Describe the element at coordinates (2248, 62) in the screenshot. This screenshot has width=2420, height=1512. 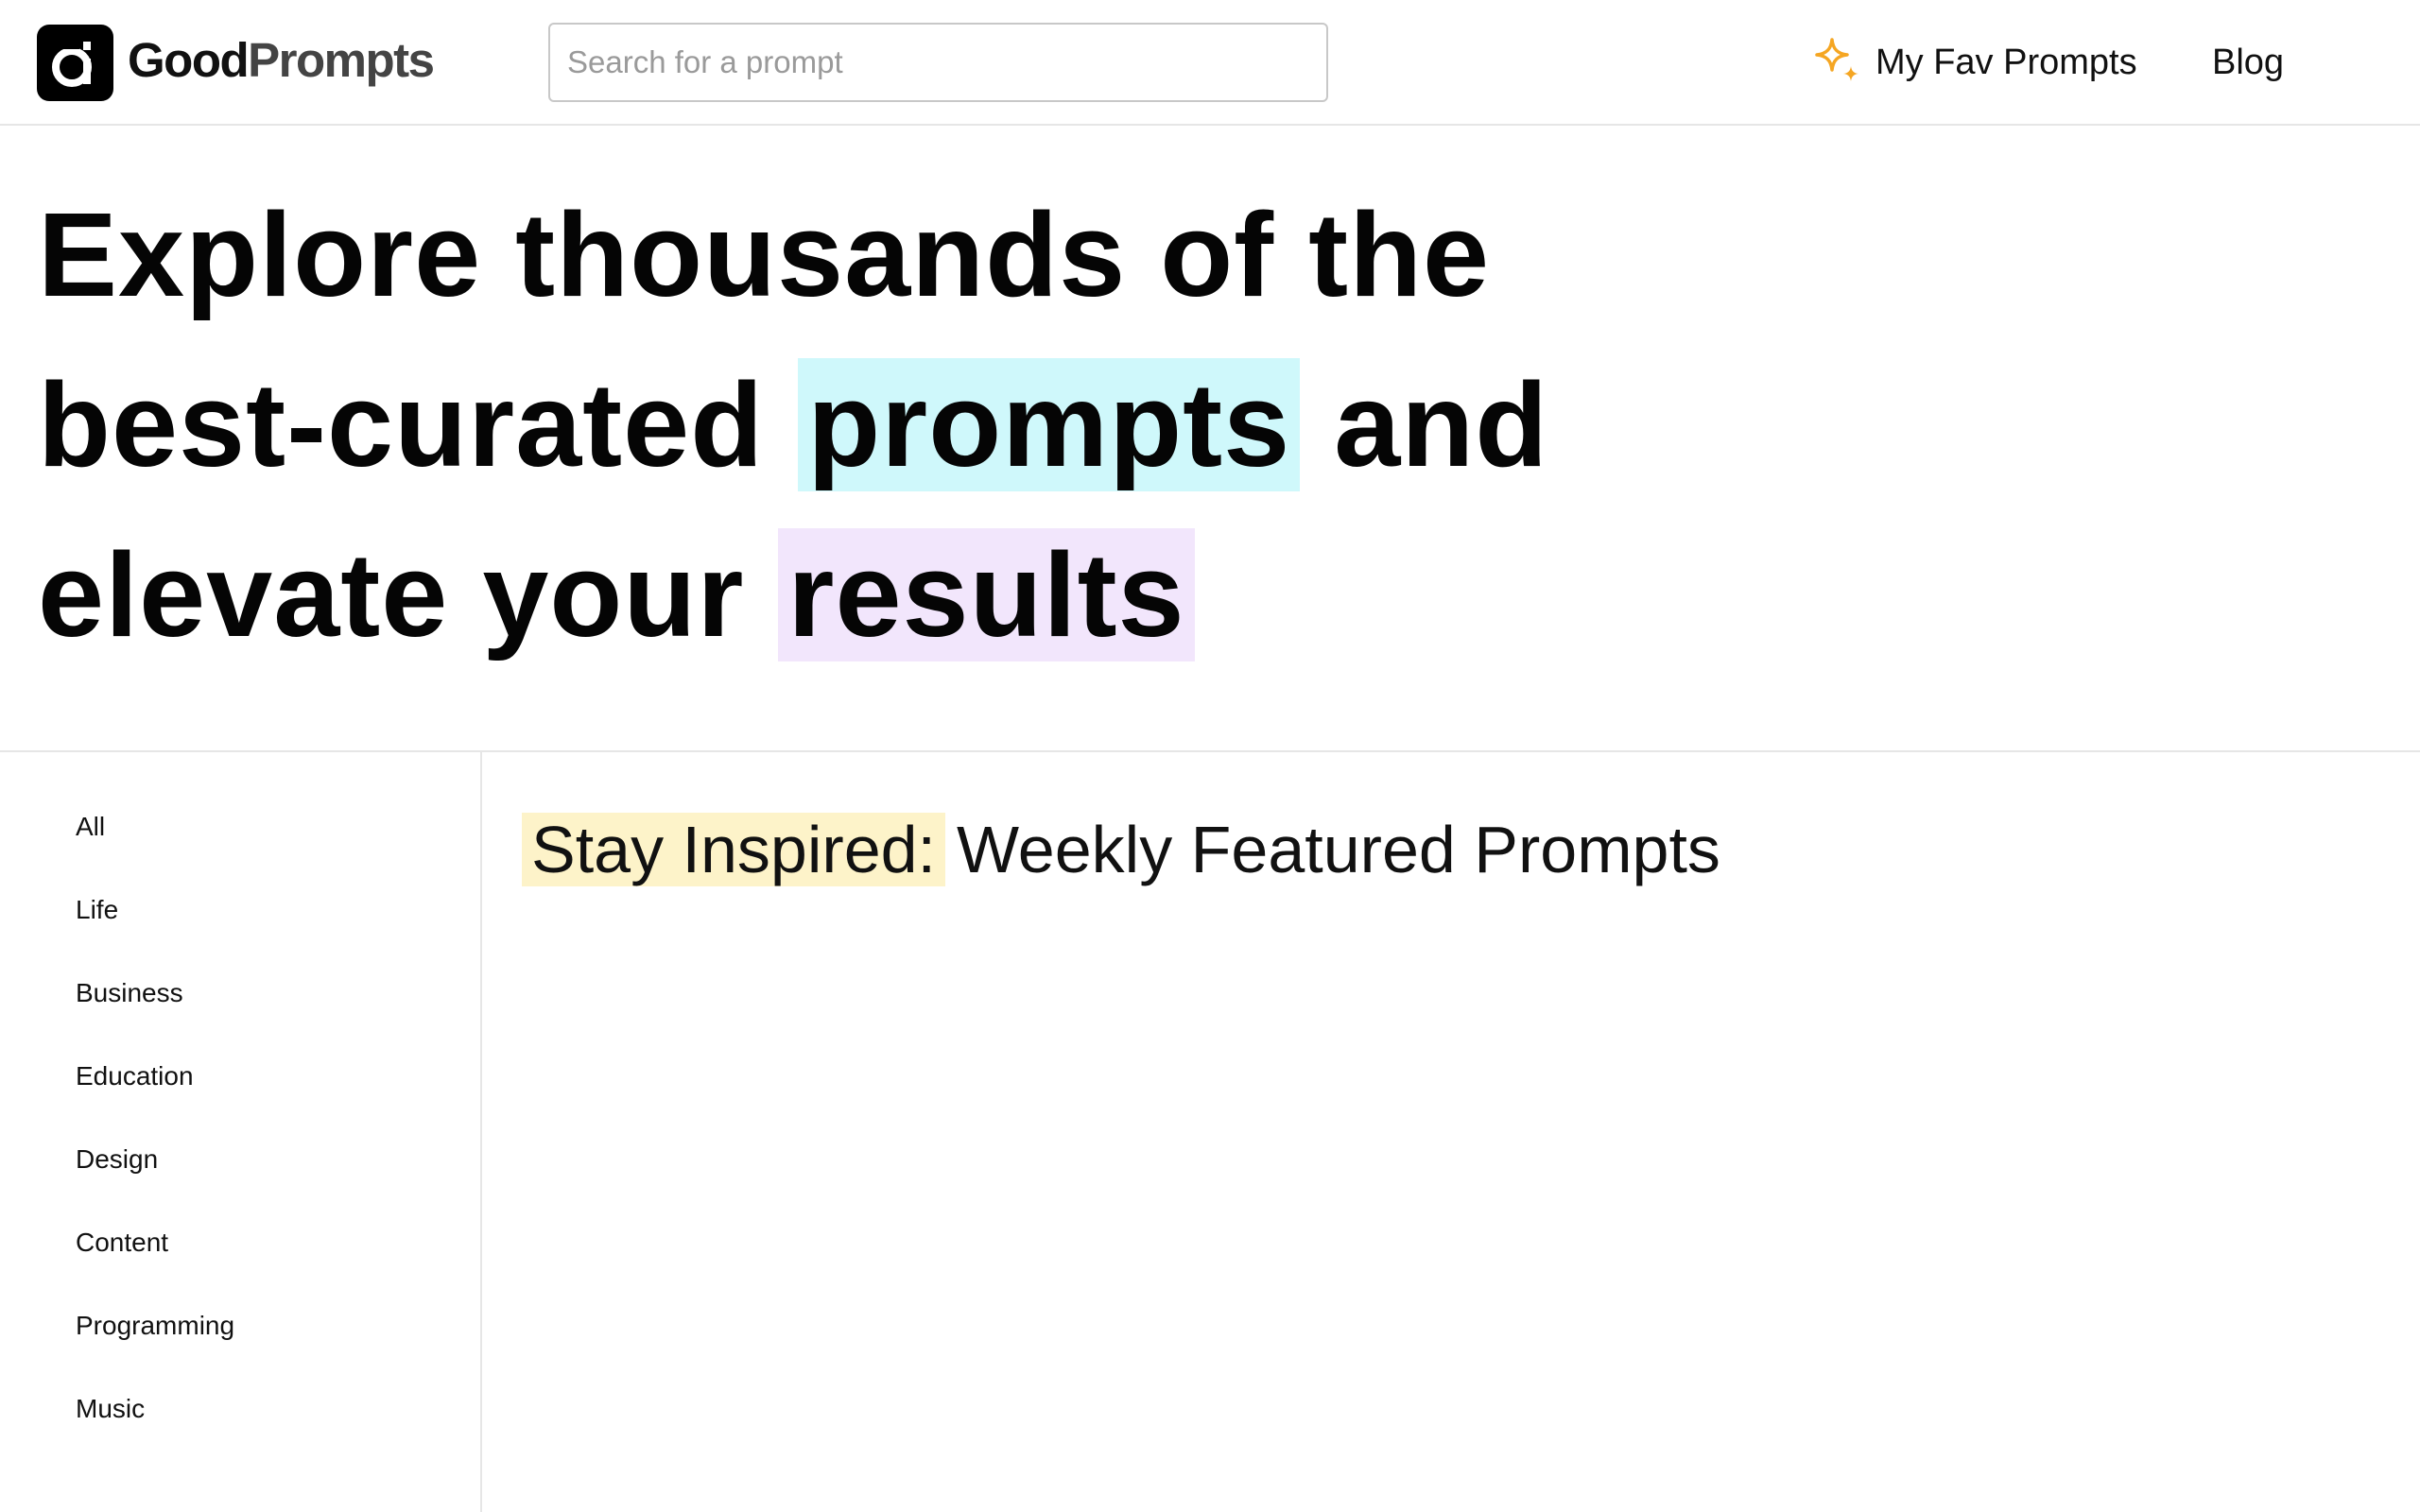
I see `nav-blog-link: Blog` at that location.